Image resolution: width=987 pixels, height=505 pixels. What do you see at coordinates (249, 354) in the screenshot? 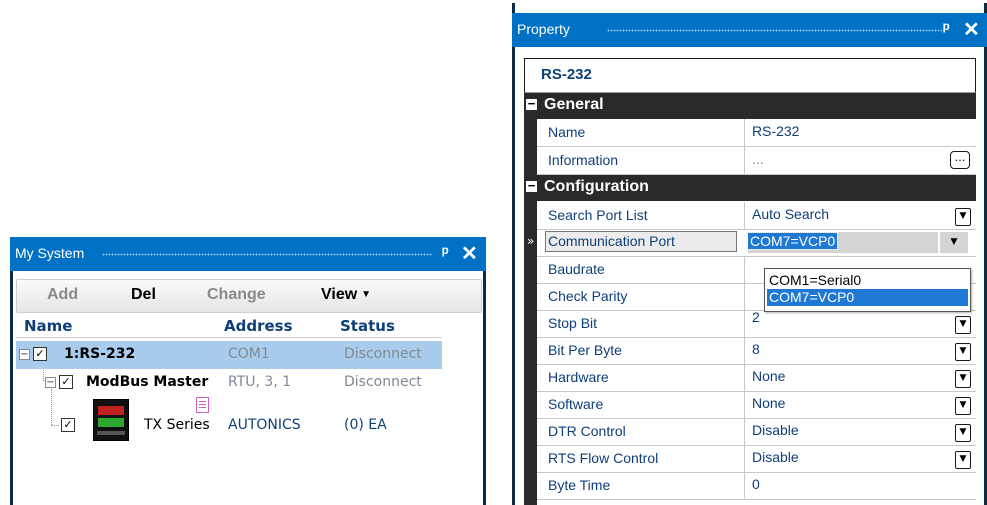
I see `row-address: COM1` at bounding box center [249, 354].